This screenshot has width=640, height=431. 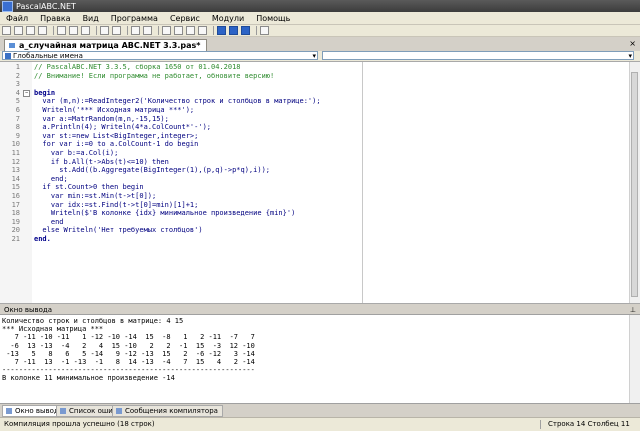 What do you see at coordinates (320, 84) in the screenshot?
I see `code-line: 3` at bounding box center [320, 84].